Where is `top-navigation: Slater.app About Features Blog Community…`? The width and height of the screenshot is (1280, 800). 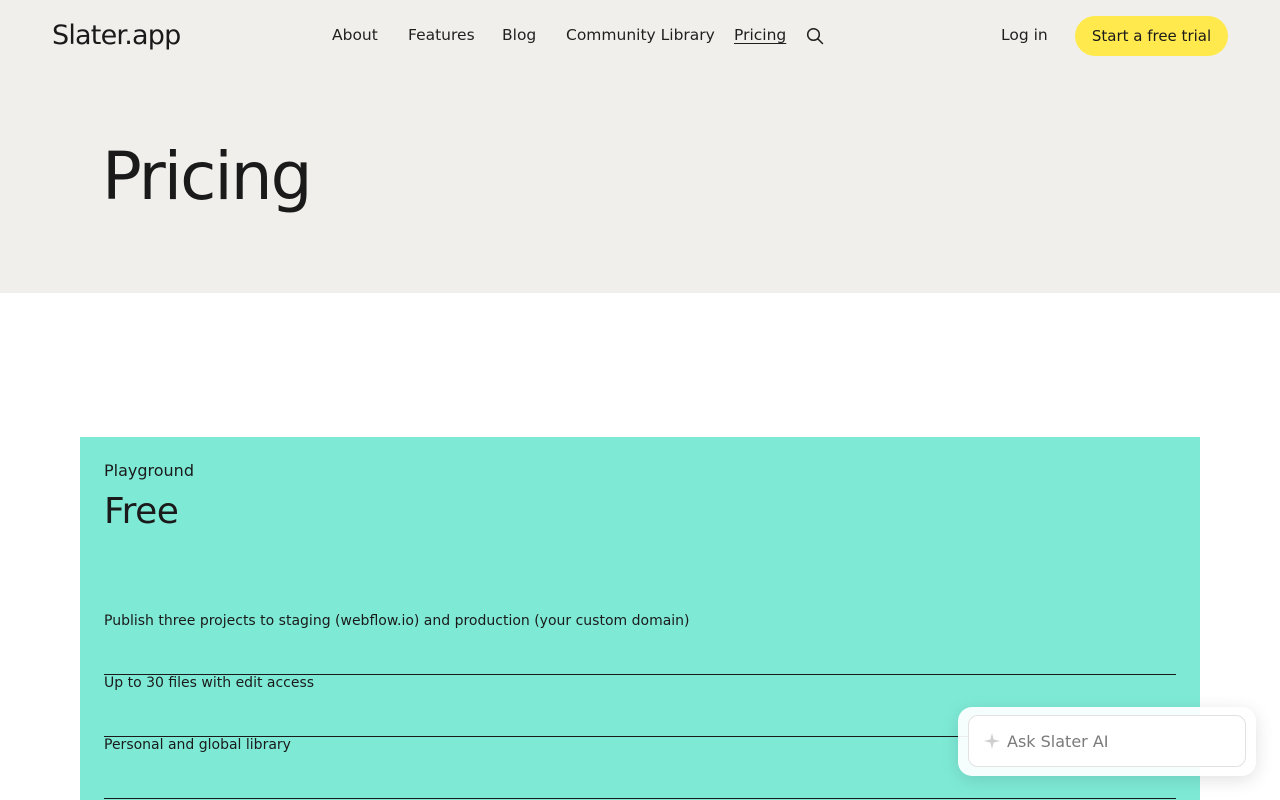 top-navigation: Slater.app About Features Blog Community… is located at coordinates (640, 36).